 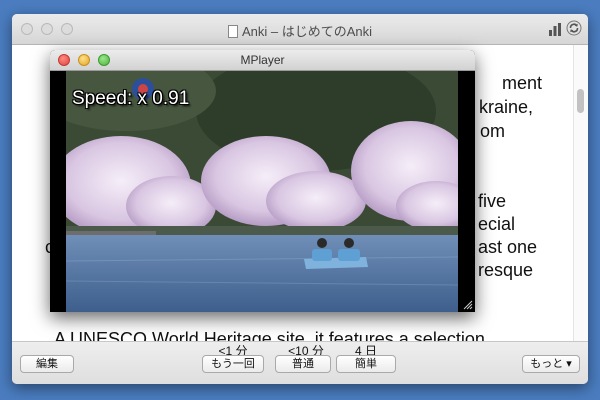 I want to click on window-title: Anki – はじめてのAnki, so click(x=300, y=30).